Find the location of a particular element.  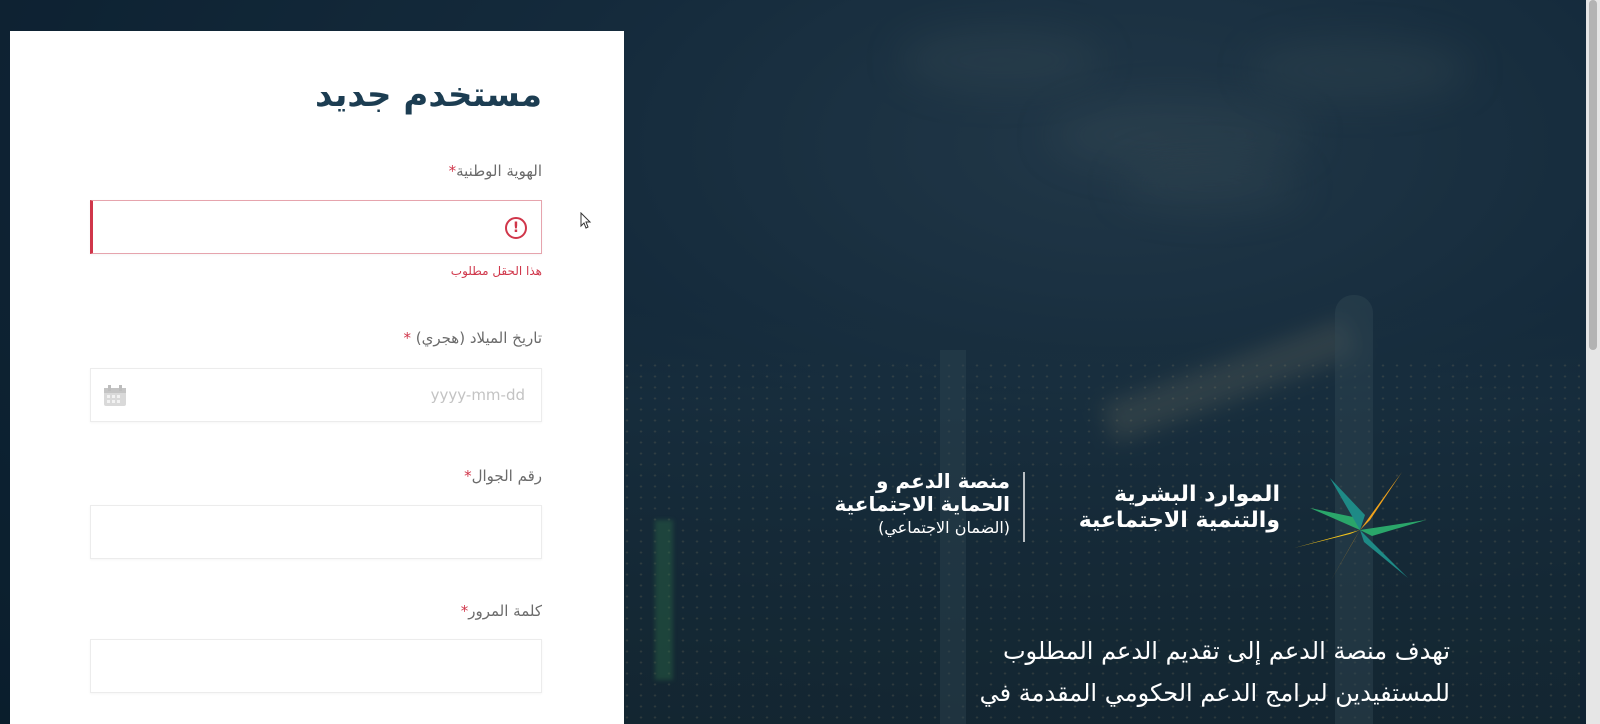

national-id-label: الهوية الوطنية* is located at coordinates (495, 171).